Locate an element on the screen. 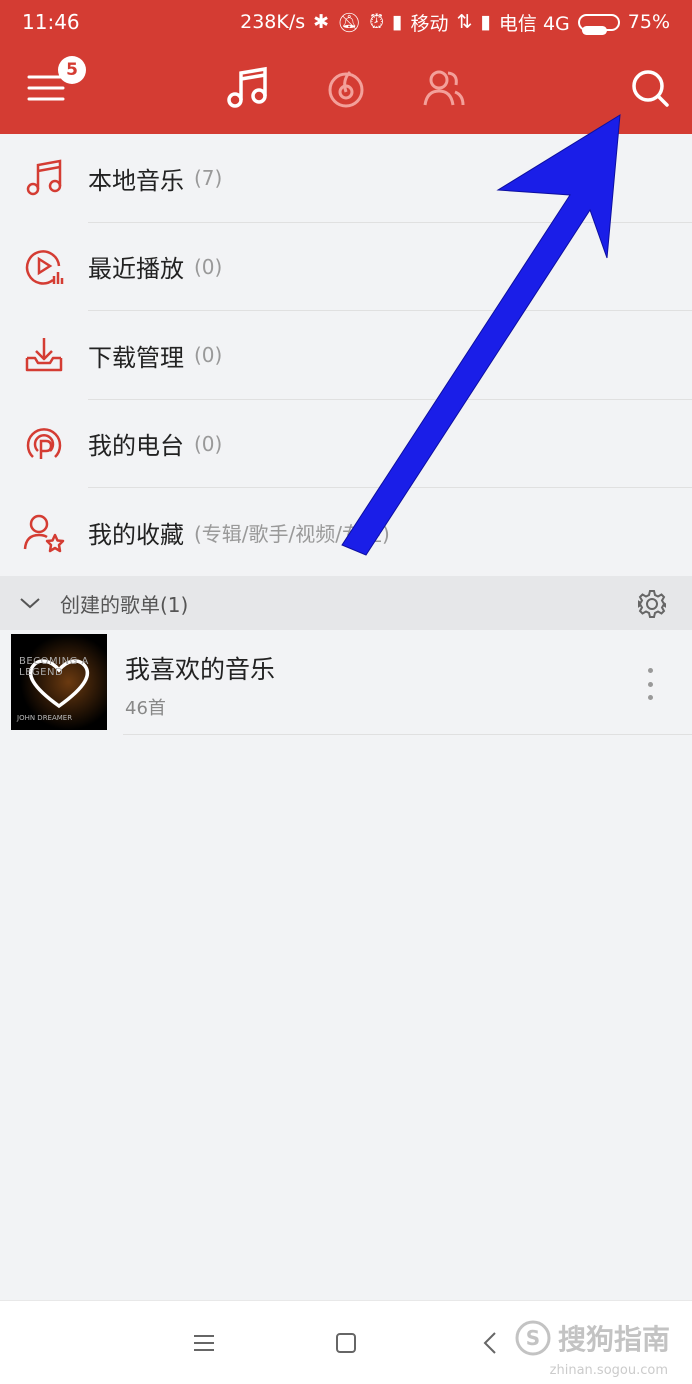 The width and height of the screenshot is (692, 1384). top-nav: 5 is located at coordinates (346, 89).